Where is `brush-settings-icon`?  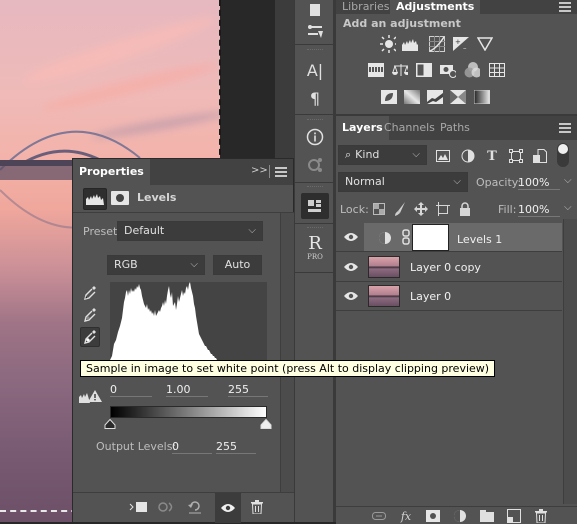
brush-settings-icon is located at coordinates (315, 31).